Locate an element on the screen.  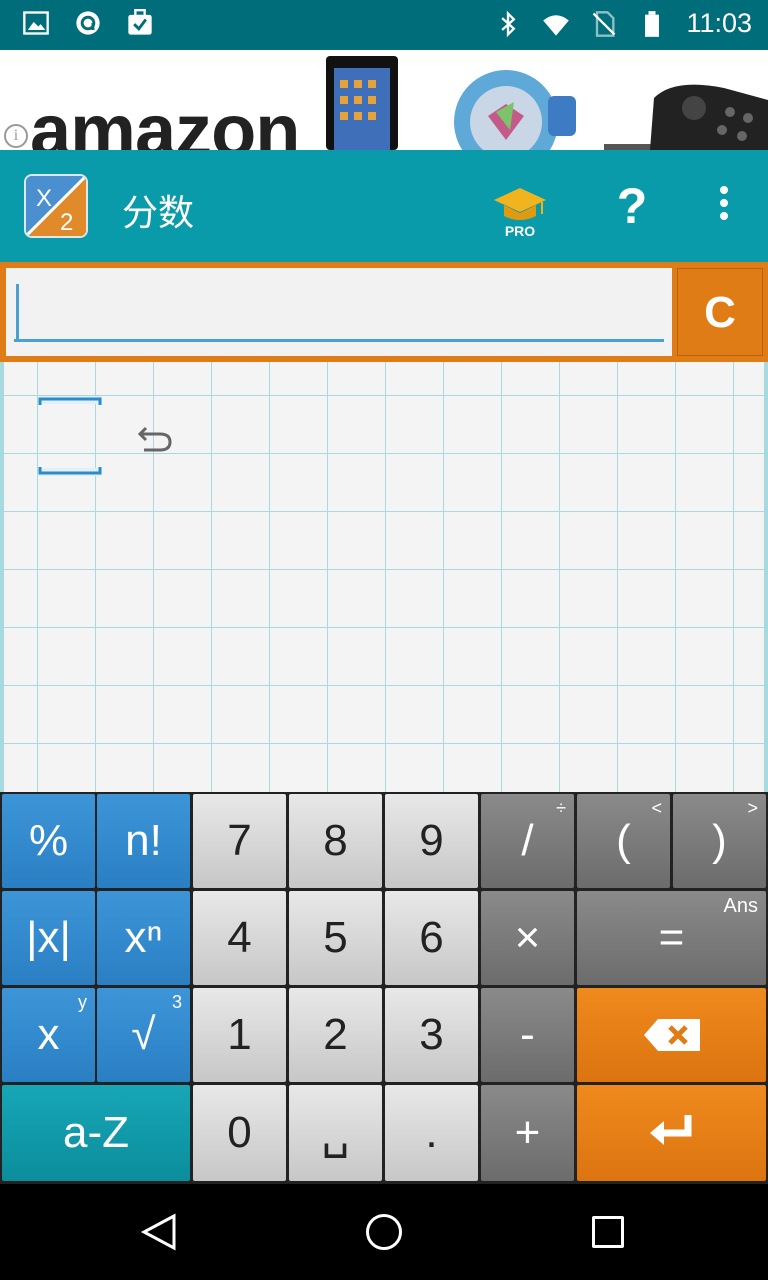
toy-image is located at coordinates (515, 110).